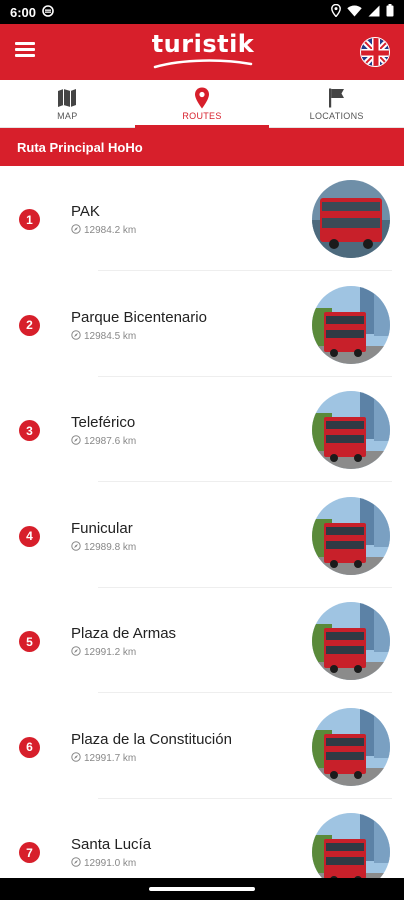 This screenshot has height=900, width=404. Describe the element at coordinates (202, 147) in the screenshot. I see `route-header: Ruta Principal HoHo` at that location.